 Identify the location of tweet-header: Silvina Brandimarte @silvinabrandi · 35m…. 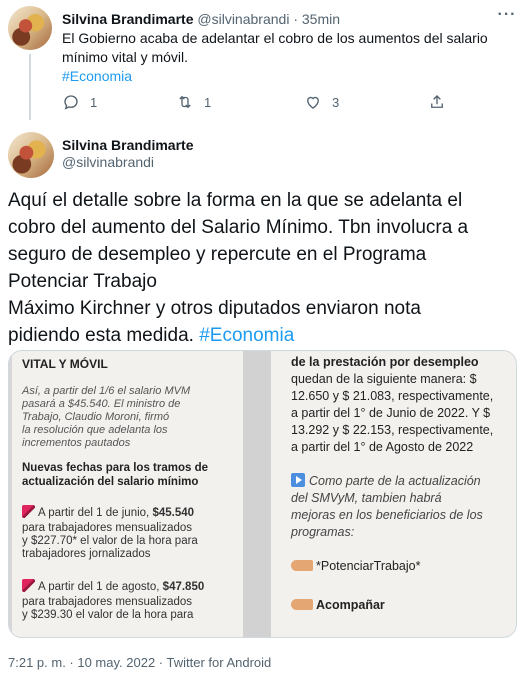
(201, 19).